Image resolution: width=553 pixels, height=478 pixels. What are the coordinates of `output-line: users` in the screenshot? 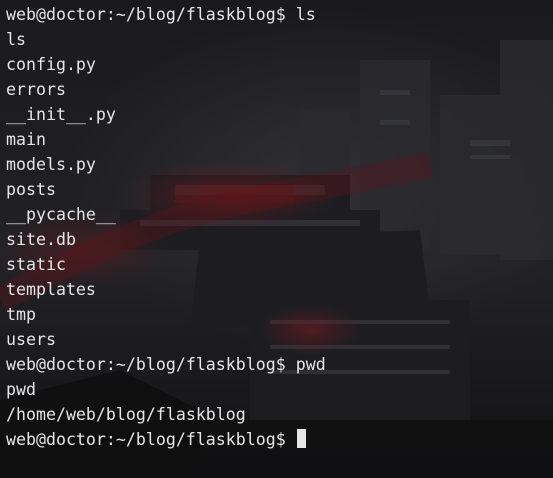 It's located at (31, 339).